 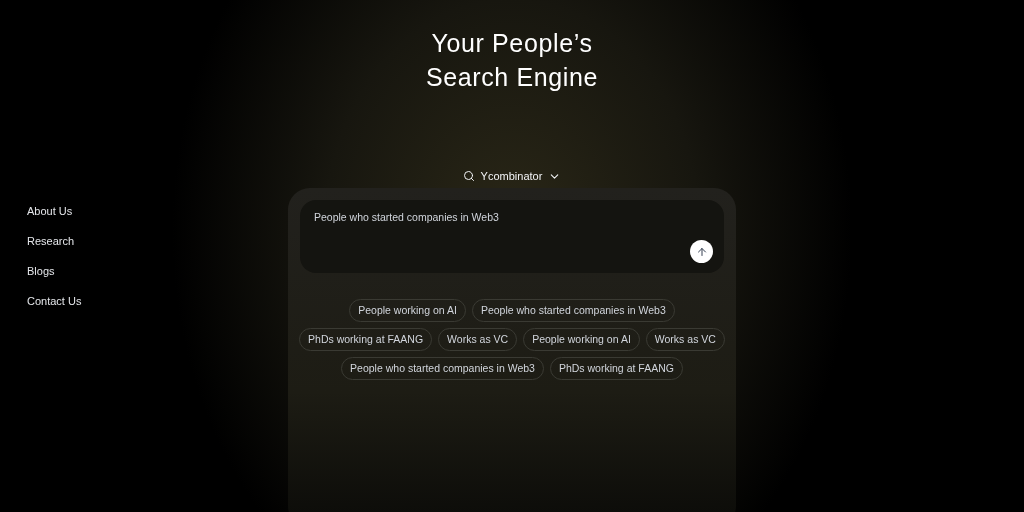 I want to click on arrow-up-icon, so click(x=701, y=251).